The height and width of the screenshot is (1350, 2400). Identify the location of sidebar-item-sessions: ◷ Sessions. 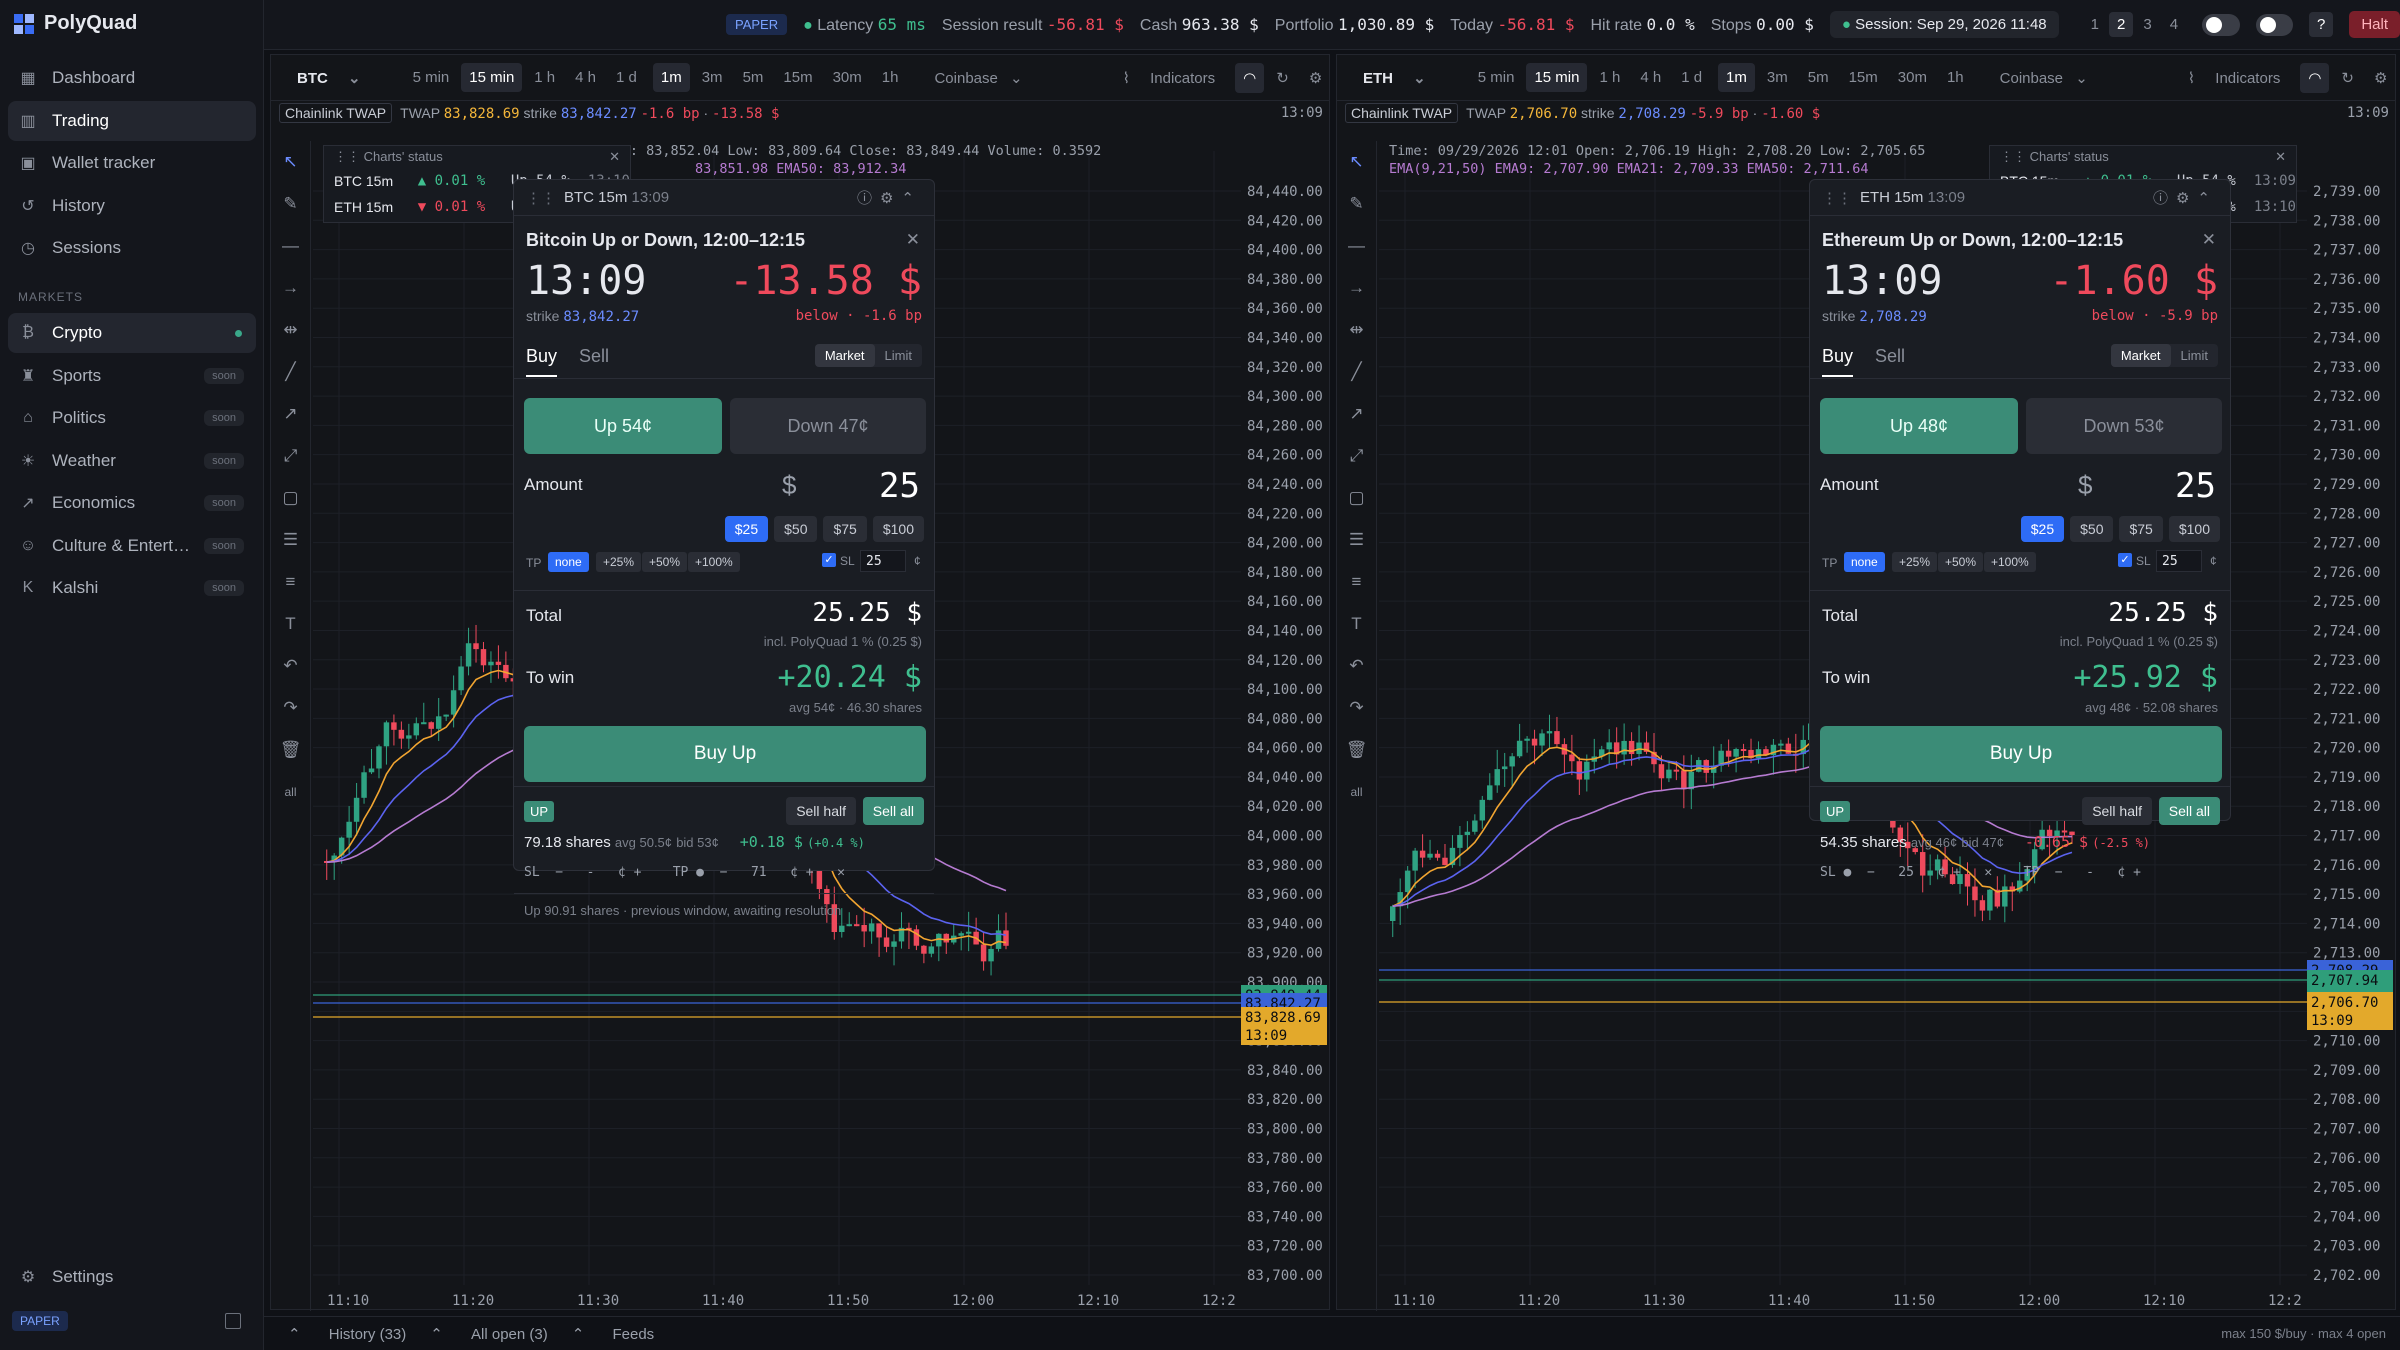
(132, 248).